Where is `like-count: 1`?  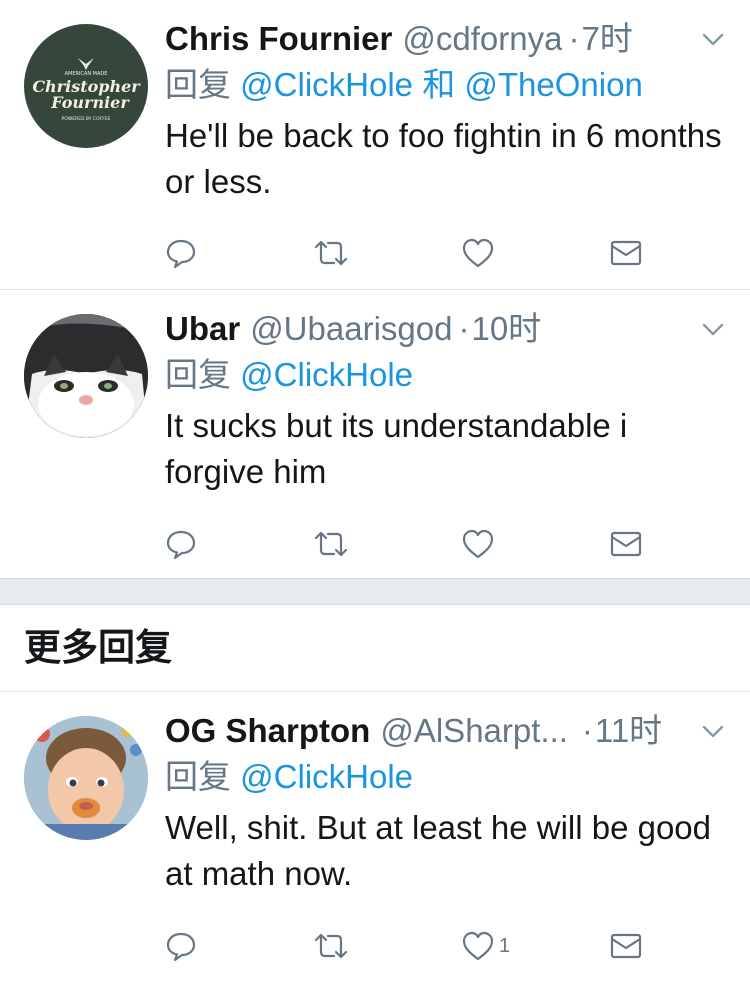 like-count: 1 is located at coordinates (505, 945).